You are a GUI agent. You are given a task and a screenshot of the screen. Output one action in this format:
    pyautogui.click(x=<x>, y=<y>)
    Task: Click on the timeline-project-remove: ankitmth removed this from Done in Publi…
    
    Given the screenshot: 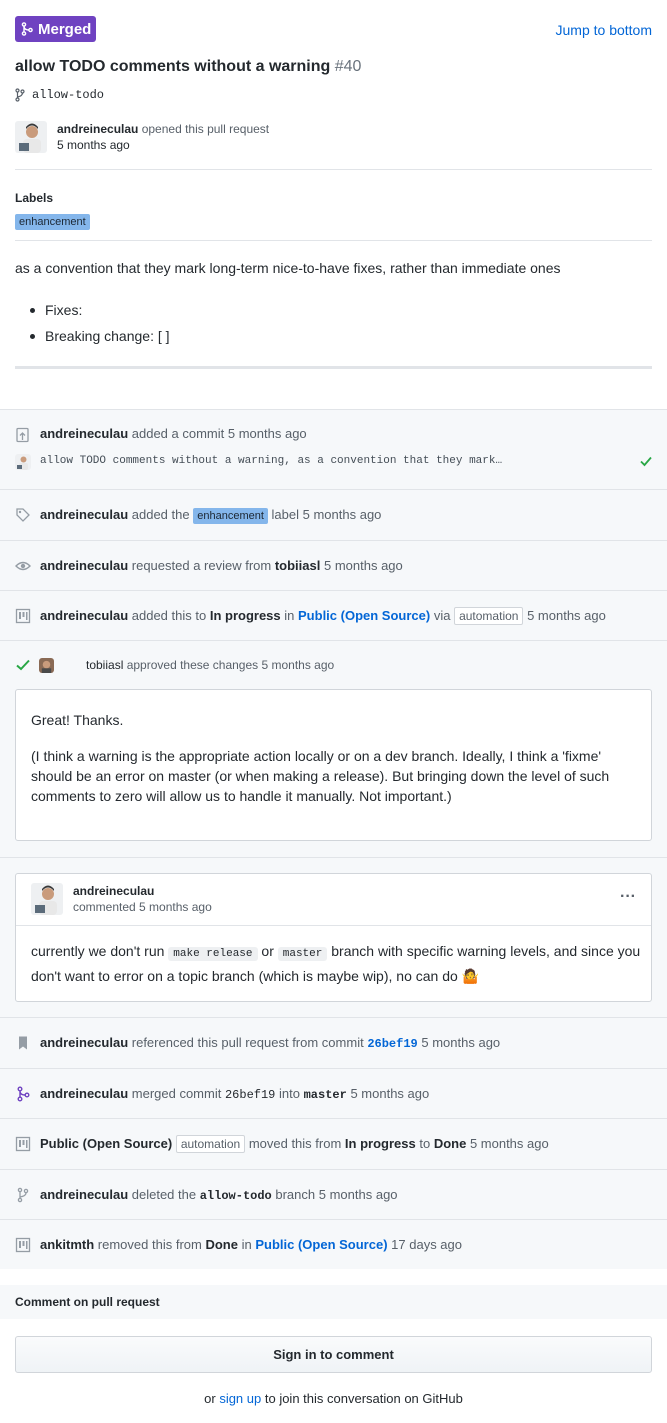 What is the action you would take?
    pyautogui.click(x=333, y=1244)
    